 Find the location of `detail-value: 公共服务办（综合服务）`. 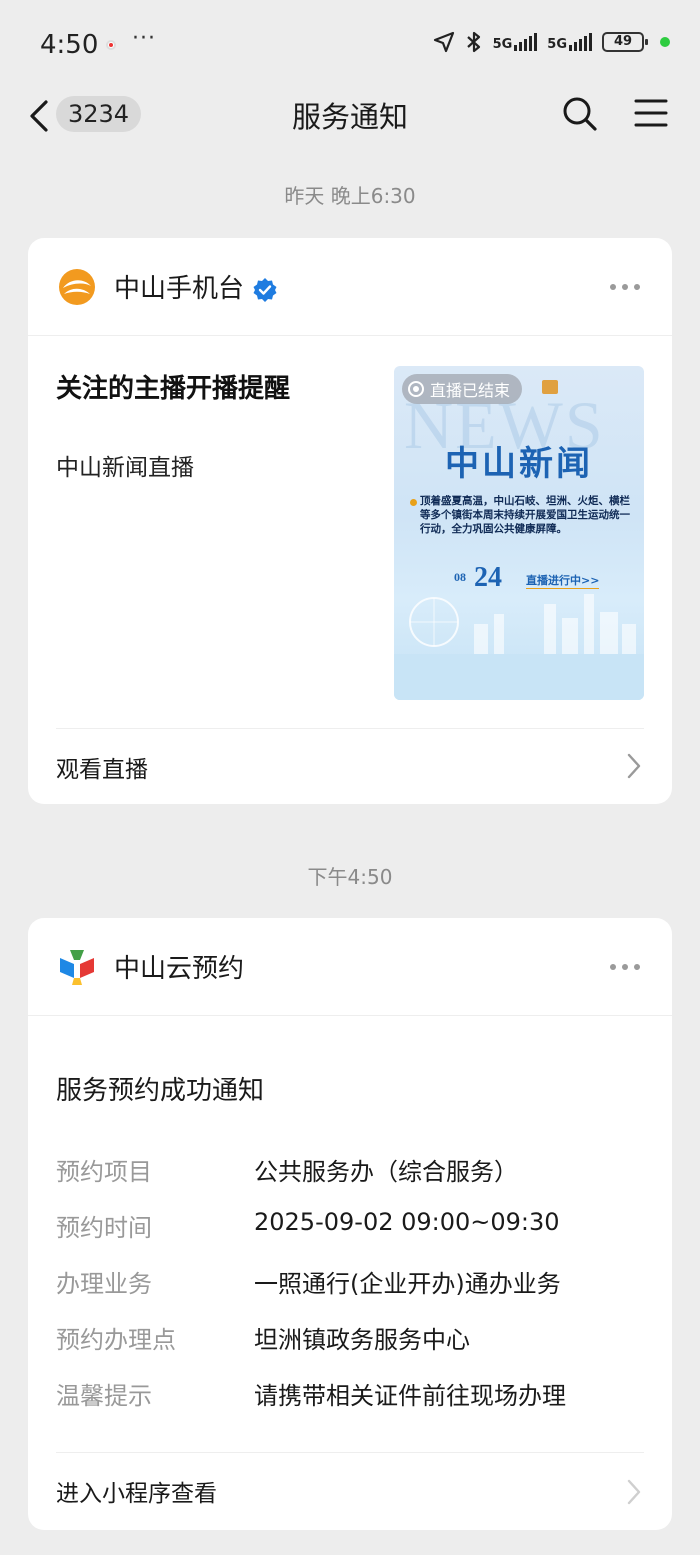

detail-value: 公共服务办（综合服务） is located at coordinates (386, 1172).